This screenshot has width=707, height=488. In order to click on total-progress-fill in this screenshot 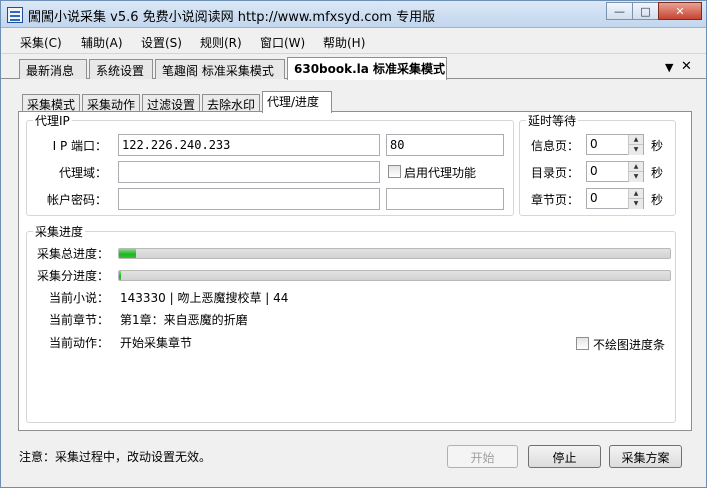, I will do `click(127, 253)`.